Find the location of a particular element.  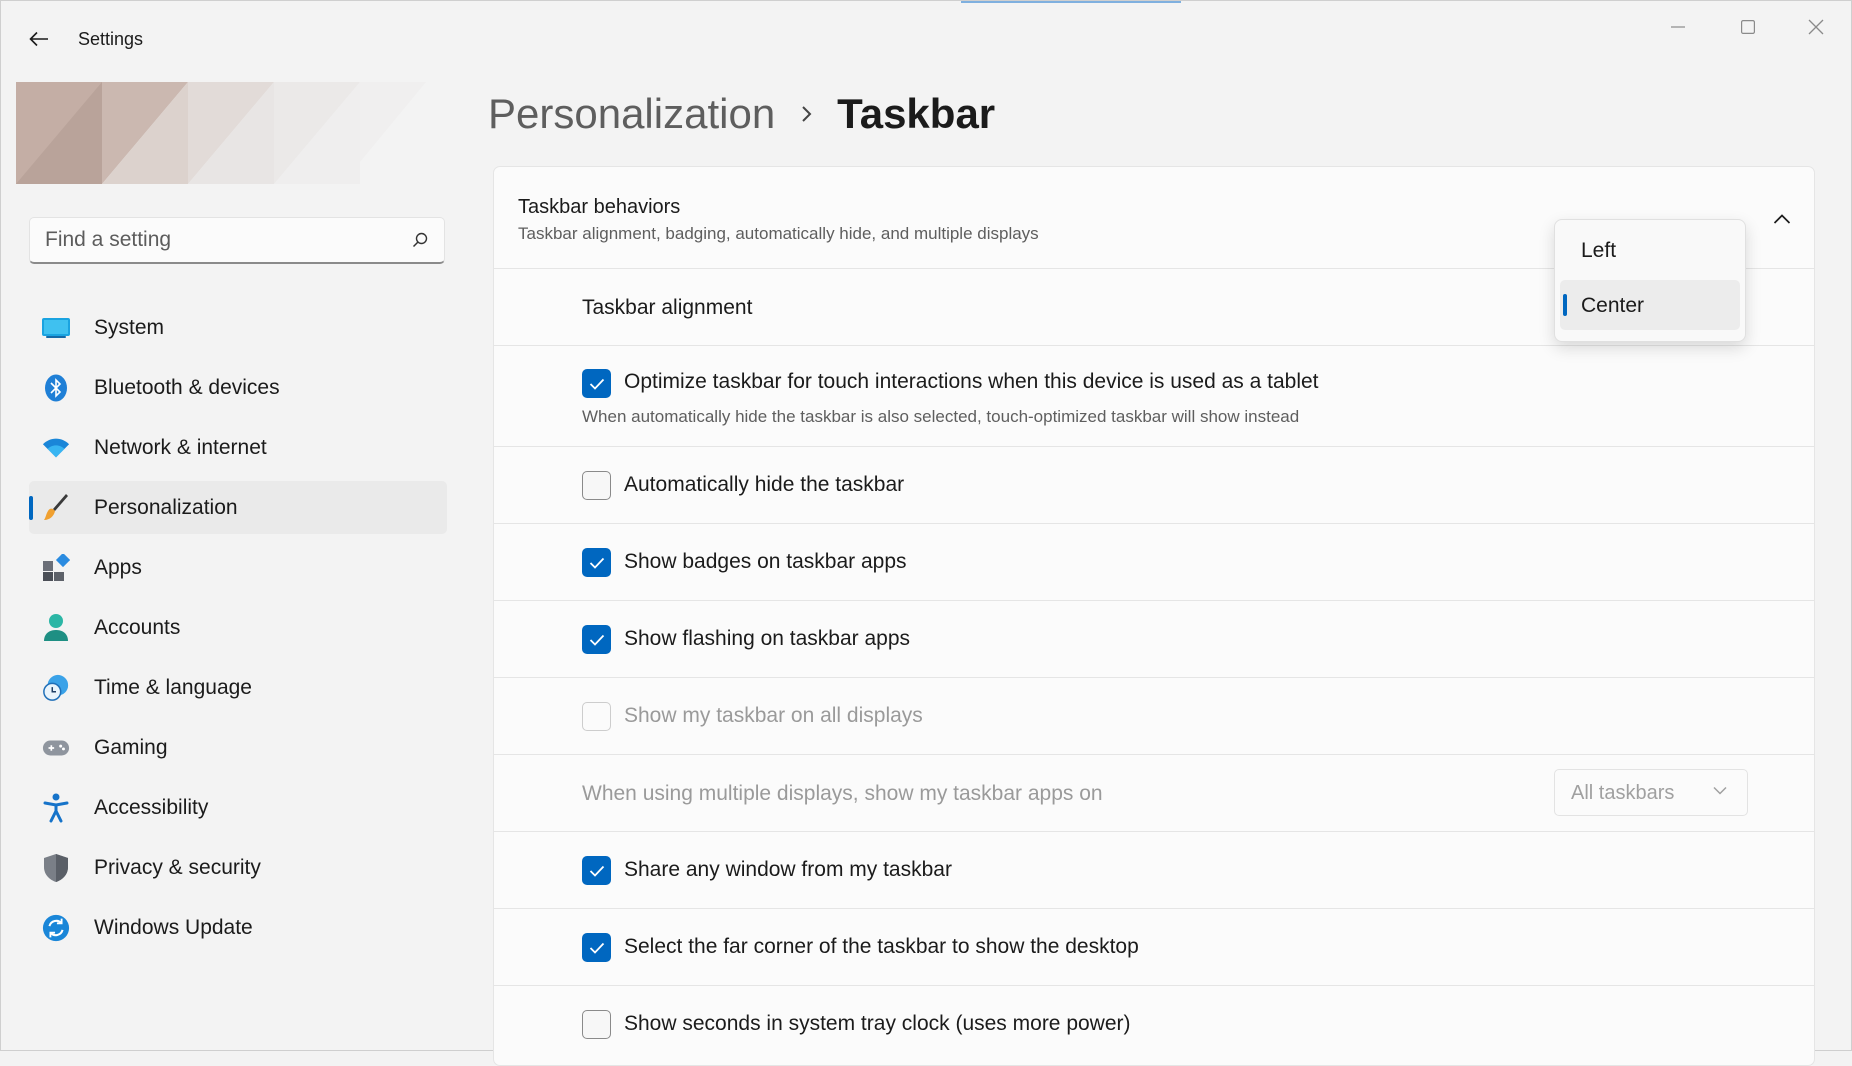

chevron-down-icon is located at coordinates (1720, 790).